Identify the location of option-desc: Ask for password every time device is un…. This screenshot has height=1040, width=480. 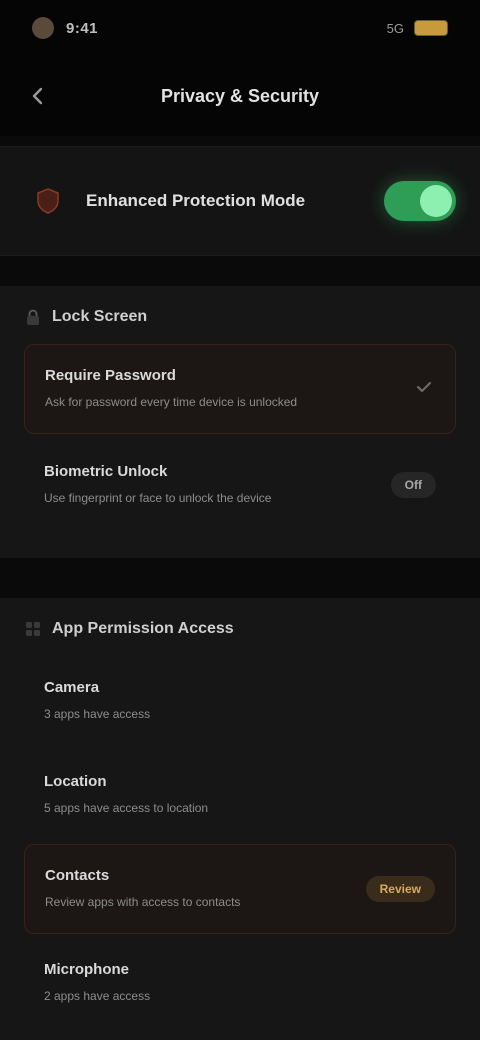
(171, 401).